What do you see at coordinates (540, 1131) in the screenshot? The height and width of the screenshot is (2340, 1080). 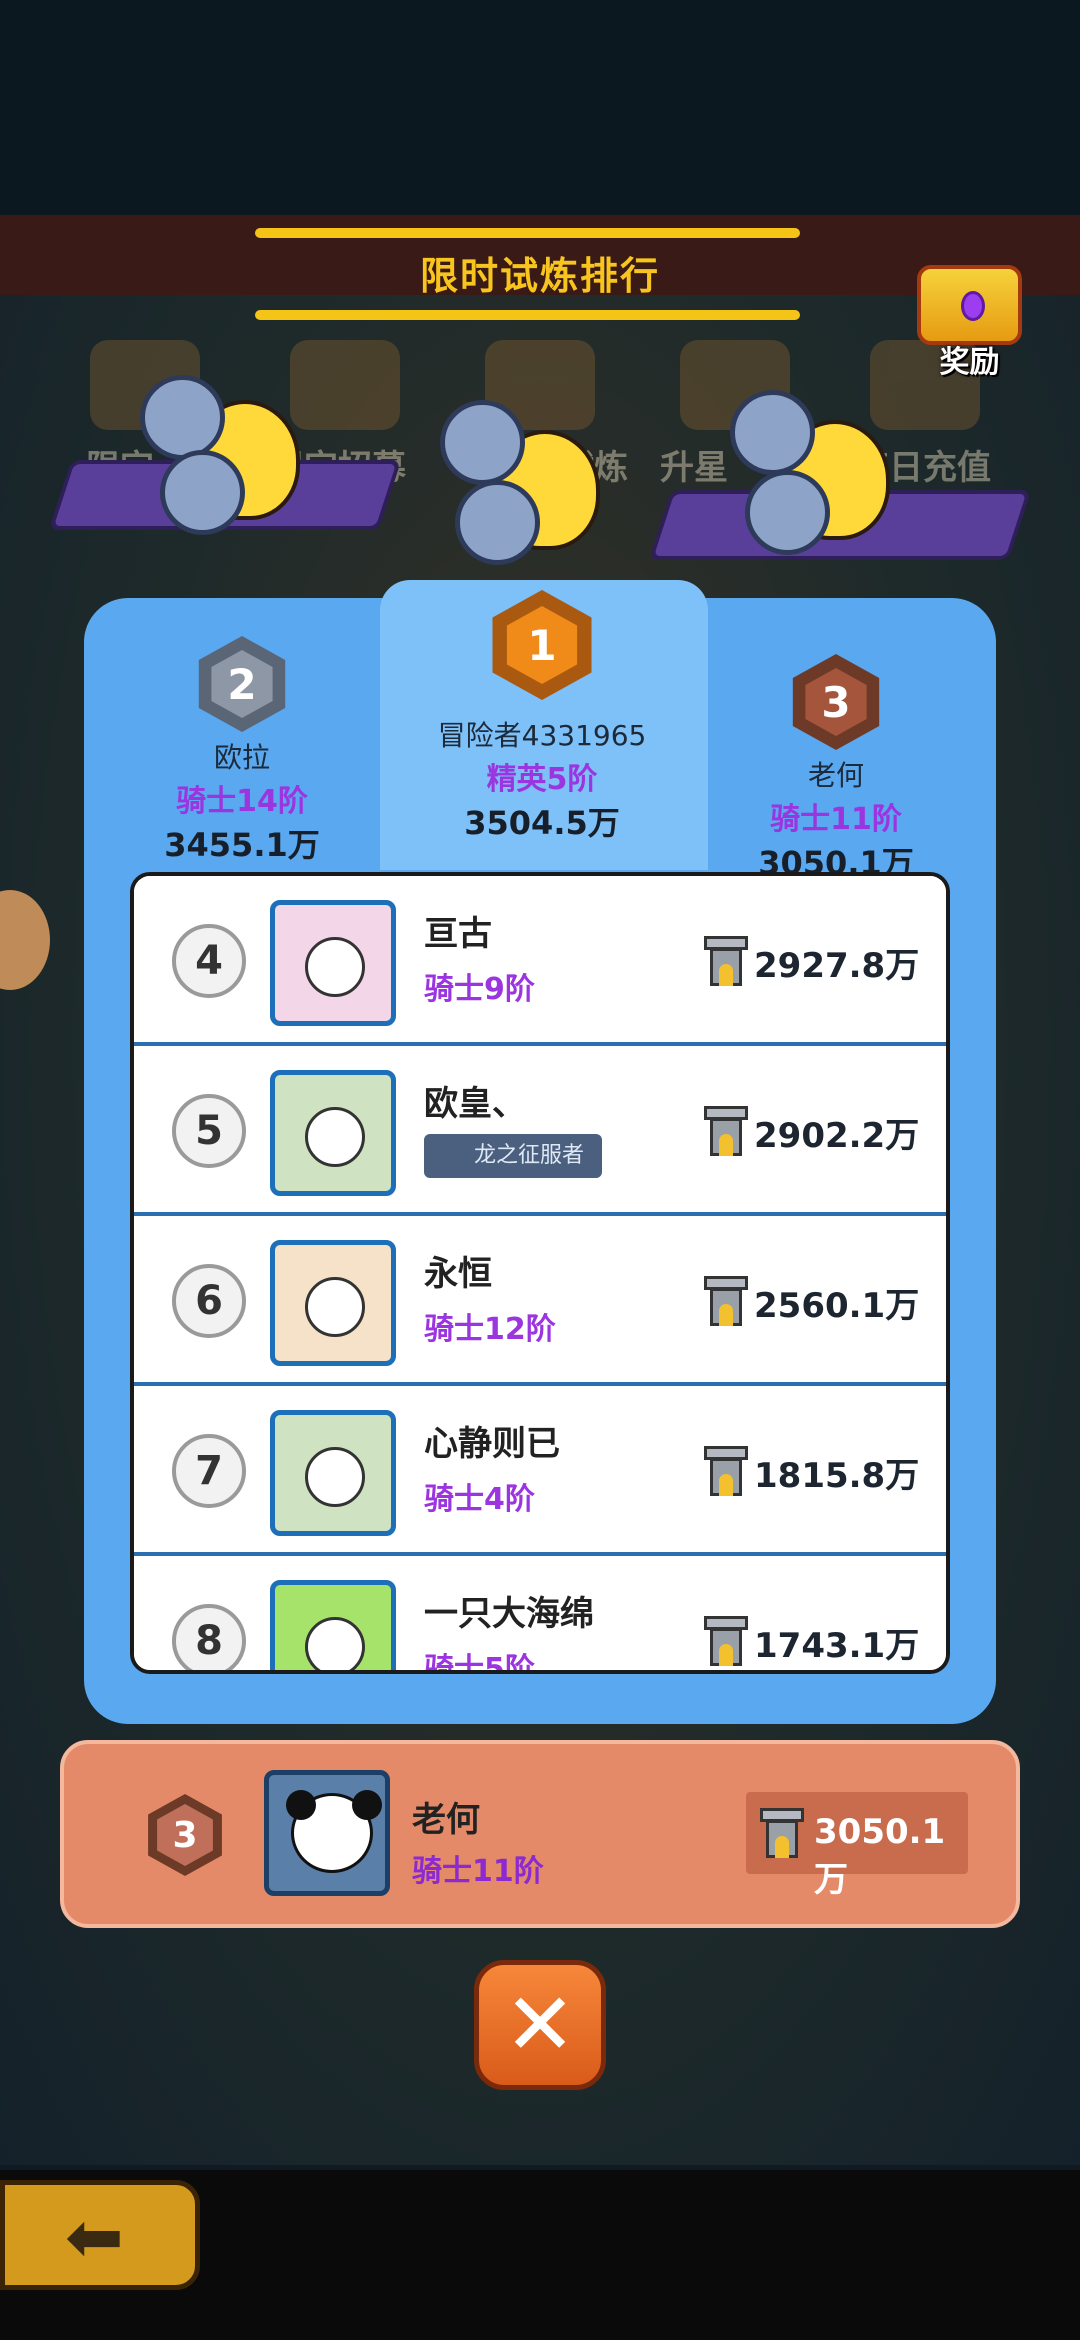 I see `list-item: 5 欧皇、 龙之征服者 2902.2万` at bounding box center [540, 1131].